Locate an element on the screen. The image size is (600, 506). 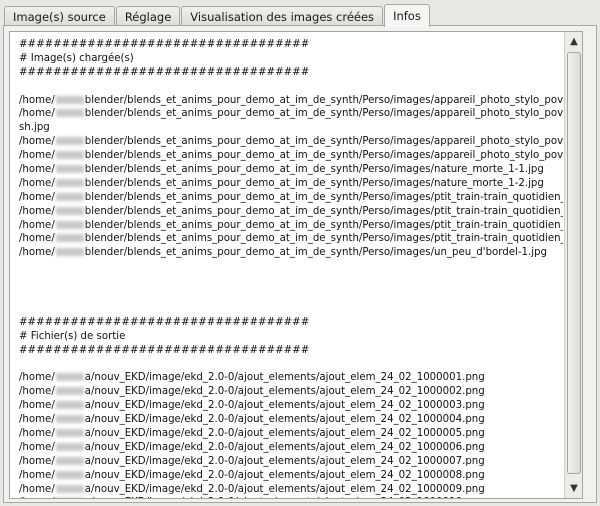
images-heading: # Image(s) chargée(s) is located at coordinates (76, 58).